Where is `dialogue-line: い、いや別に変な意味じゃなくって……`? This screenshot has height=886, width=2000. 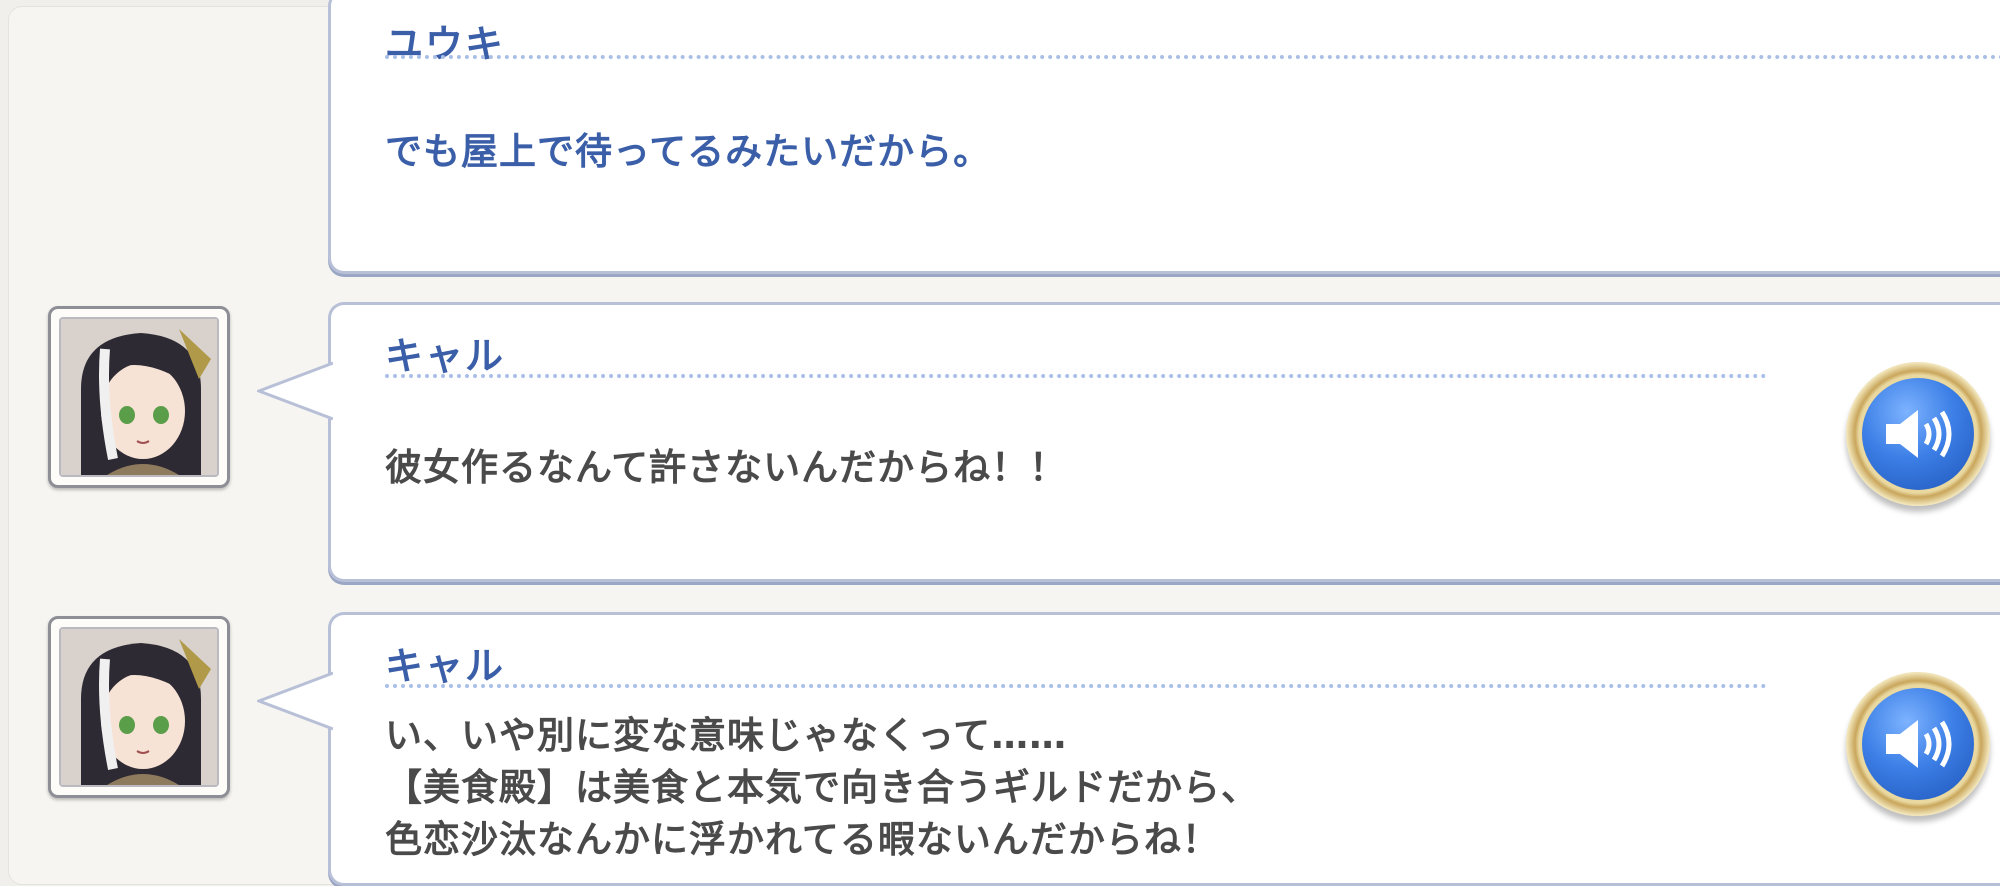 dialogue-line: い、いや別に変な意味じゃなくって…… is located at coordinates (726, 735).